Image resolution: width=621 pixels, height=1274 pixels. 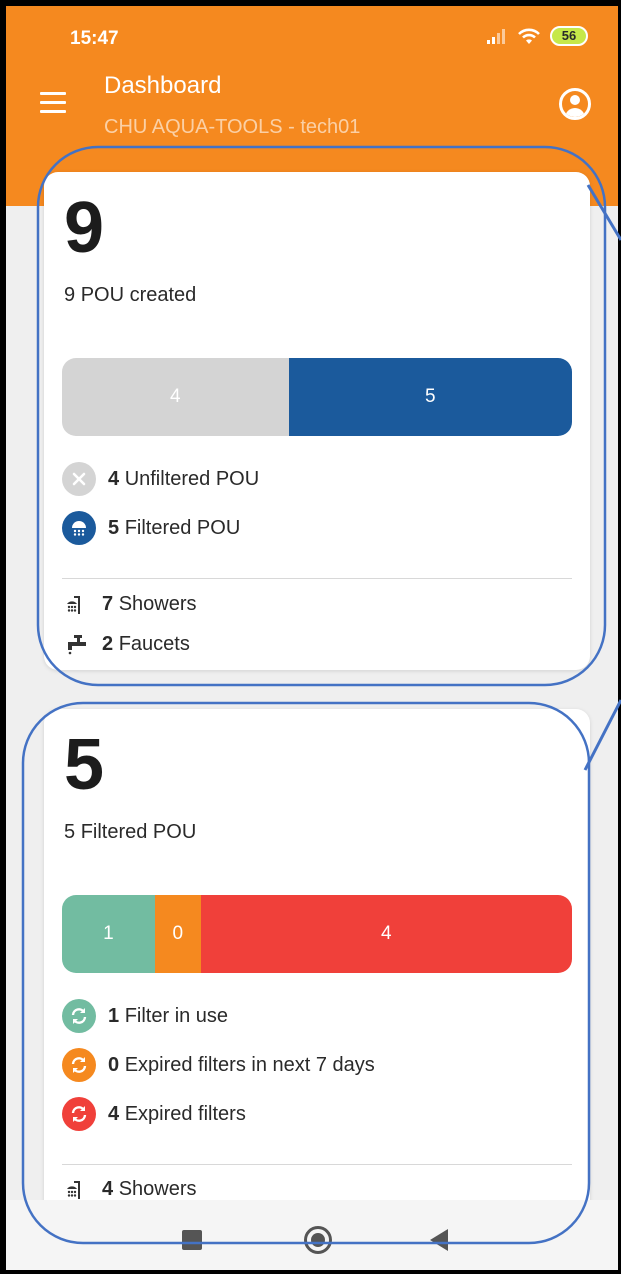 I want to click on type-row-showers: 7 Showers, so click(x=130, y=604).